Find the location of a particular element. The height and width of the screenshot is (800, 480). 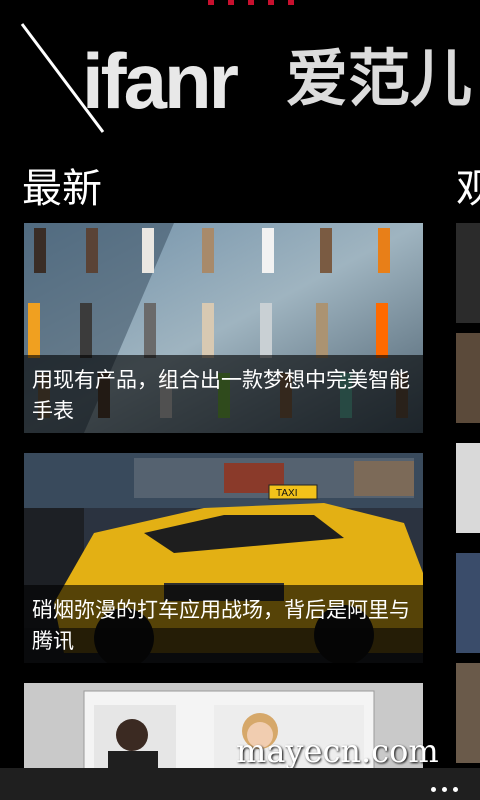

app-header-logo: ifanr 爱范儿 is located at coordinates (249, 82).